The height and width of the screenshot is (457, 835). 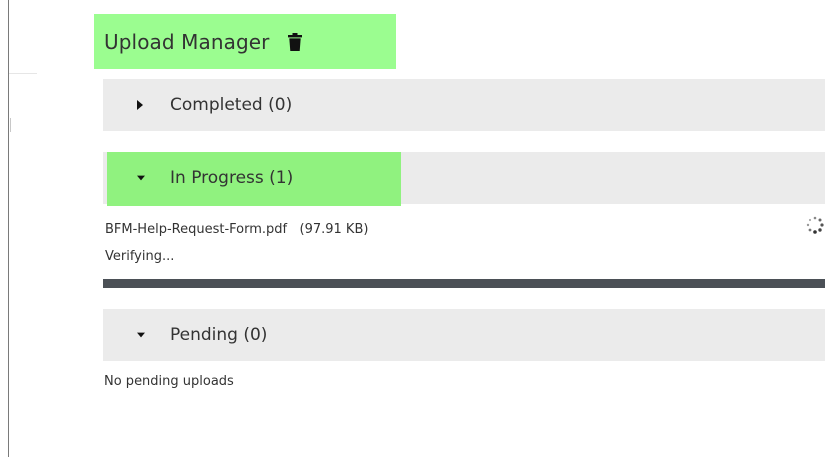 I want to click on section-pending-toggle: Pending (0), so click(x=185, y=335).